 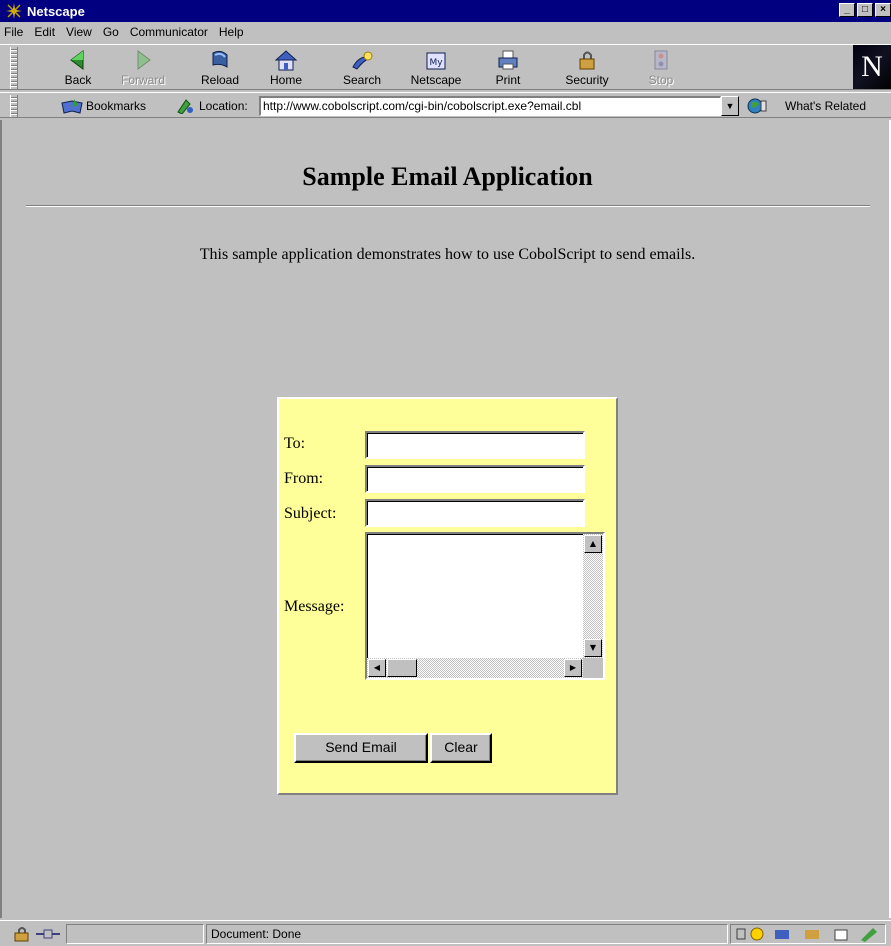 I want to click on window-title: Netscape, so click(x=56, y=11).